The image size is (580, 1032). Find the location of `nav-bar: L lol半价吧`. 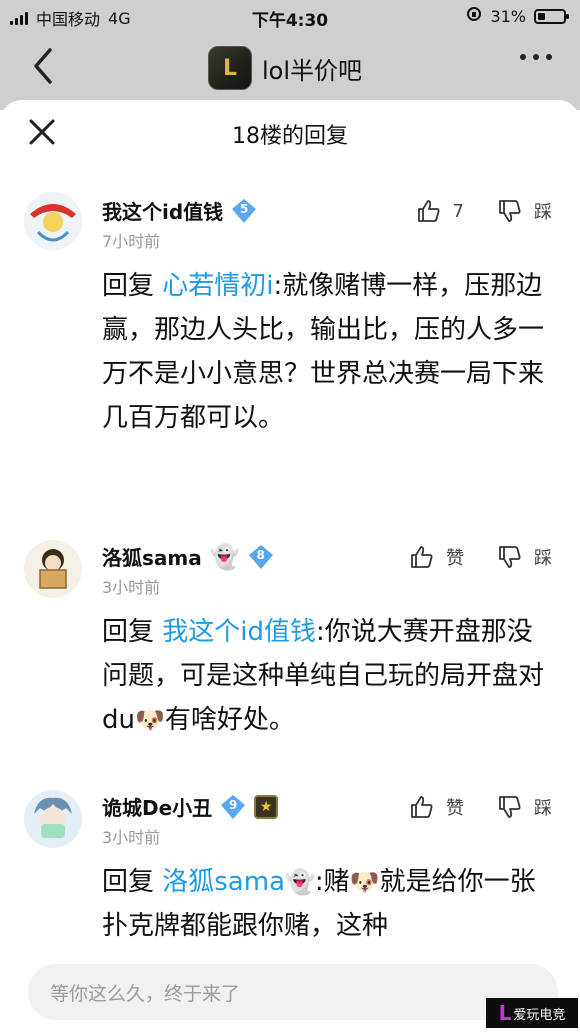

nav-bar: L lol半价吧 is located at coordinates (290, 66).